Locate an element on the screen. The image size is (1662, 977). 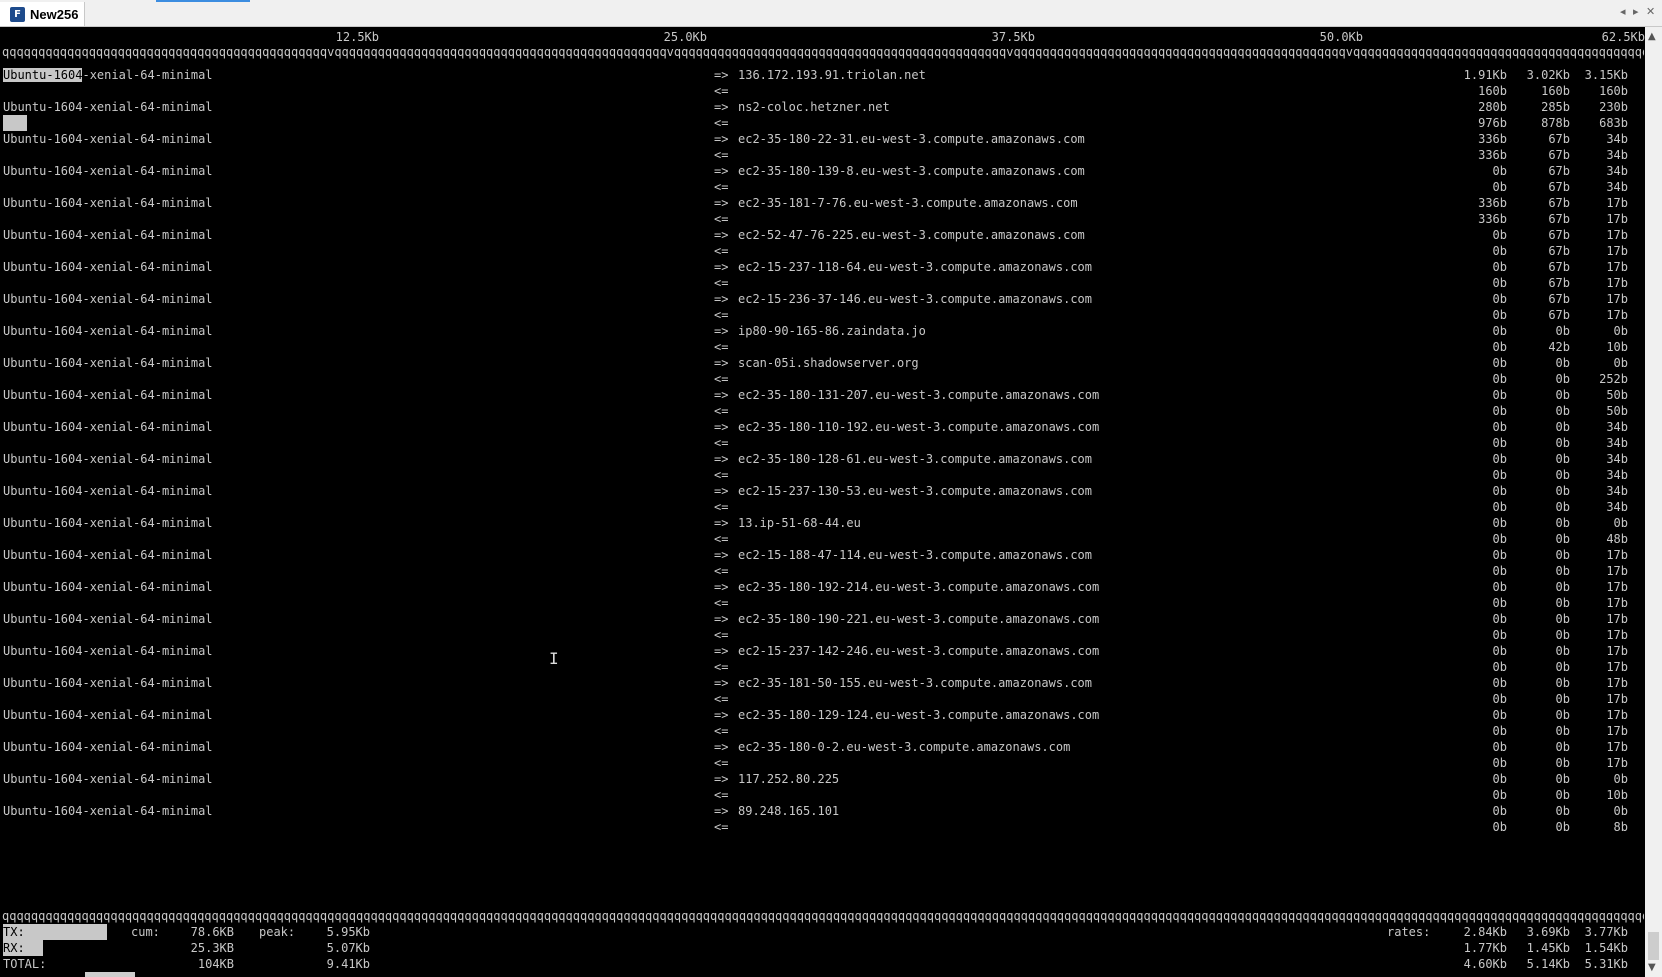
tx-rate: 34b is located at coordinates (1617, 171).